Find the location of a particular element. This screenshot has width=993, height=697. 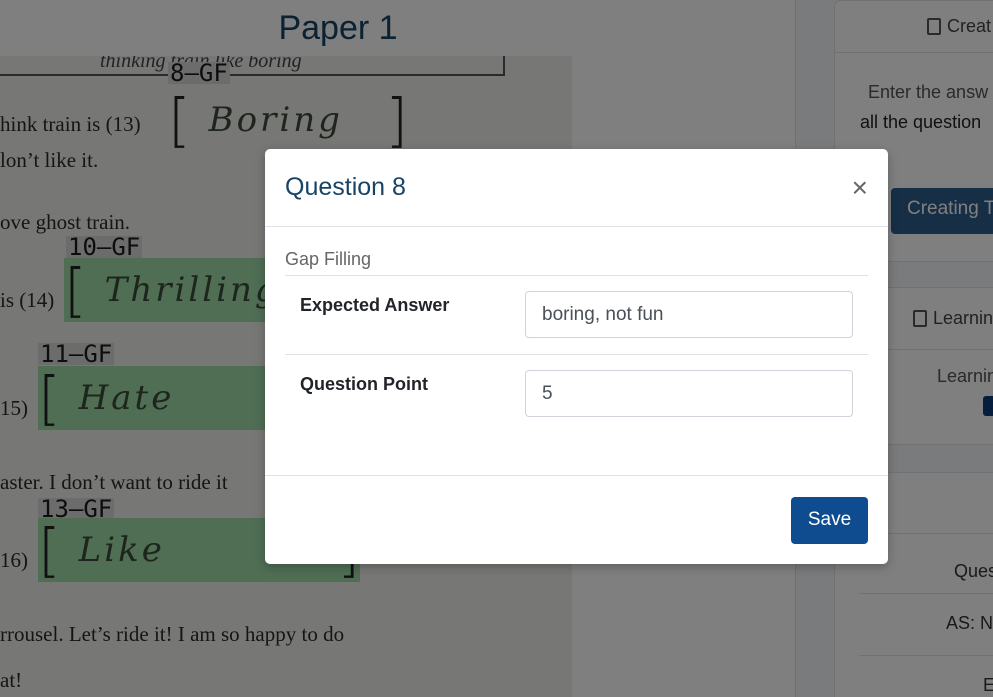

modal-footer: Save is located at coordinates (576, 519).